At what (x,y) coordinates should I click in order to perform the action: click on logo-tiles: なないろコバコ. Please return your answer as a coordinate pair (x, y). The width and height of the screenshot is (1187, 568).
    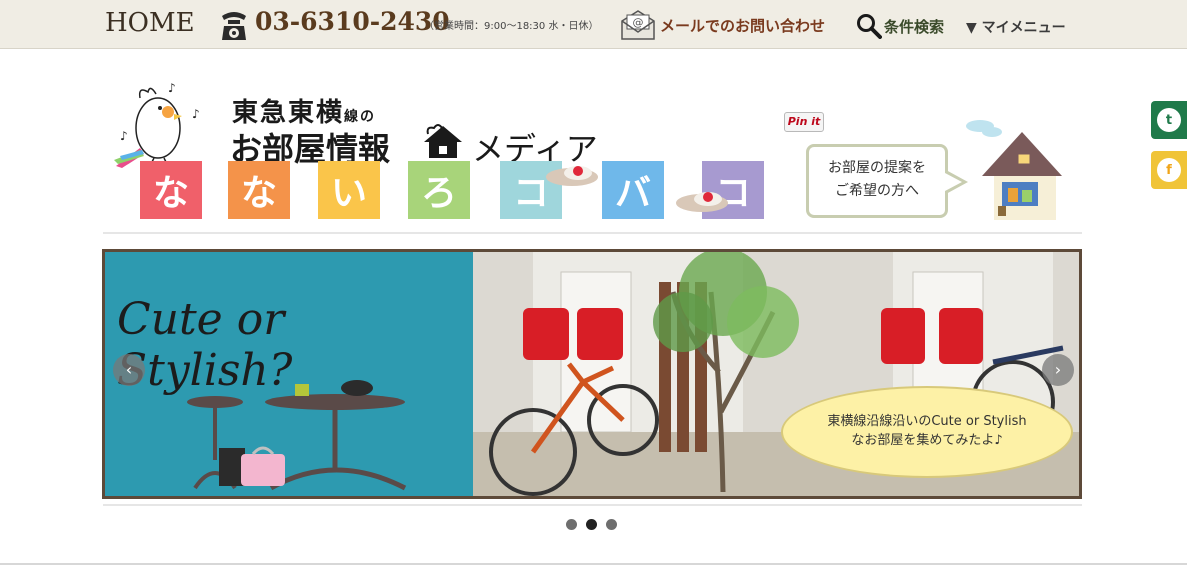
    Looking at the image, I should click on (455, 190).